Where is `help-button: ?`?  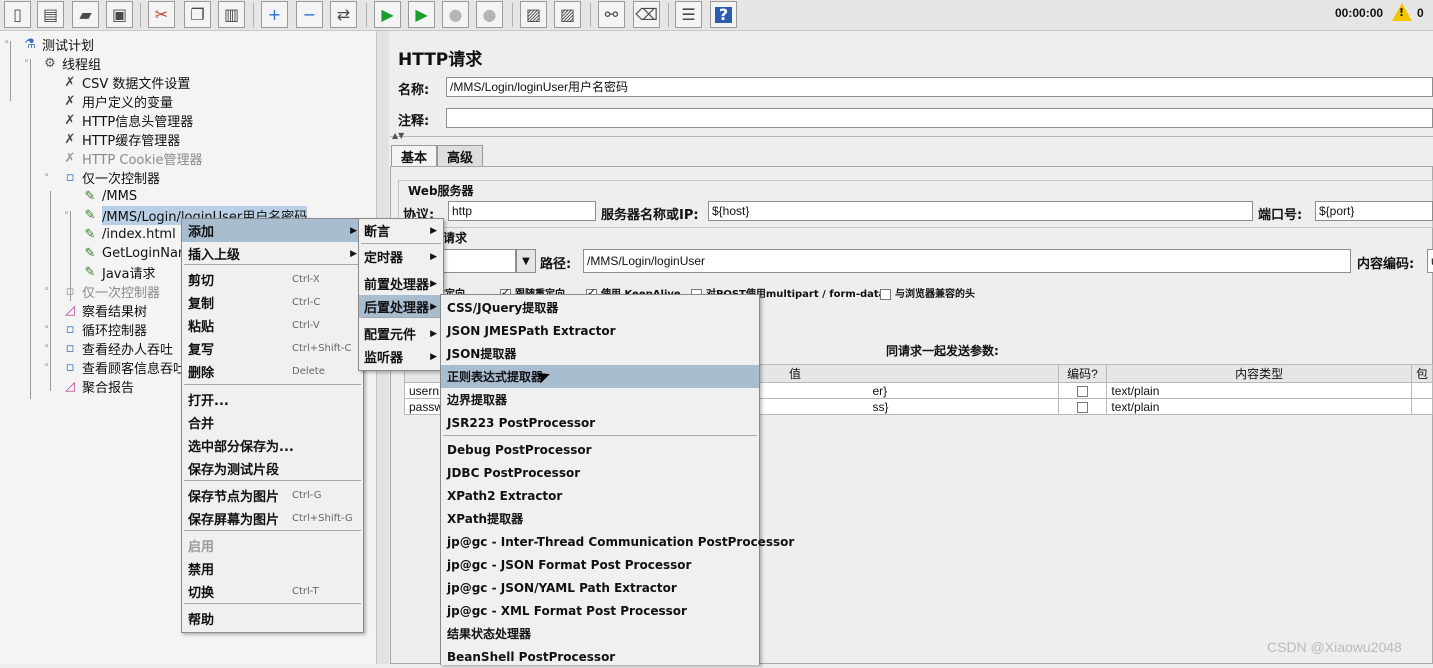 help-button: ? is located at coordinates (723, 14).